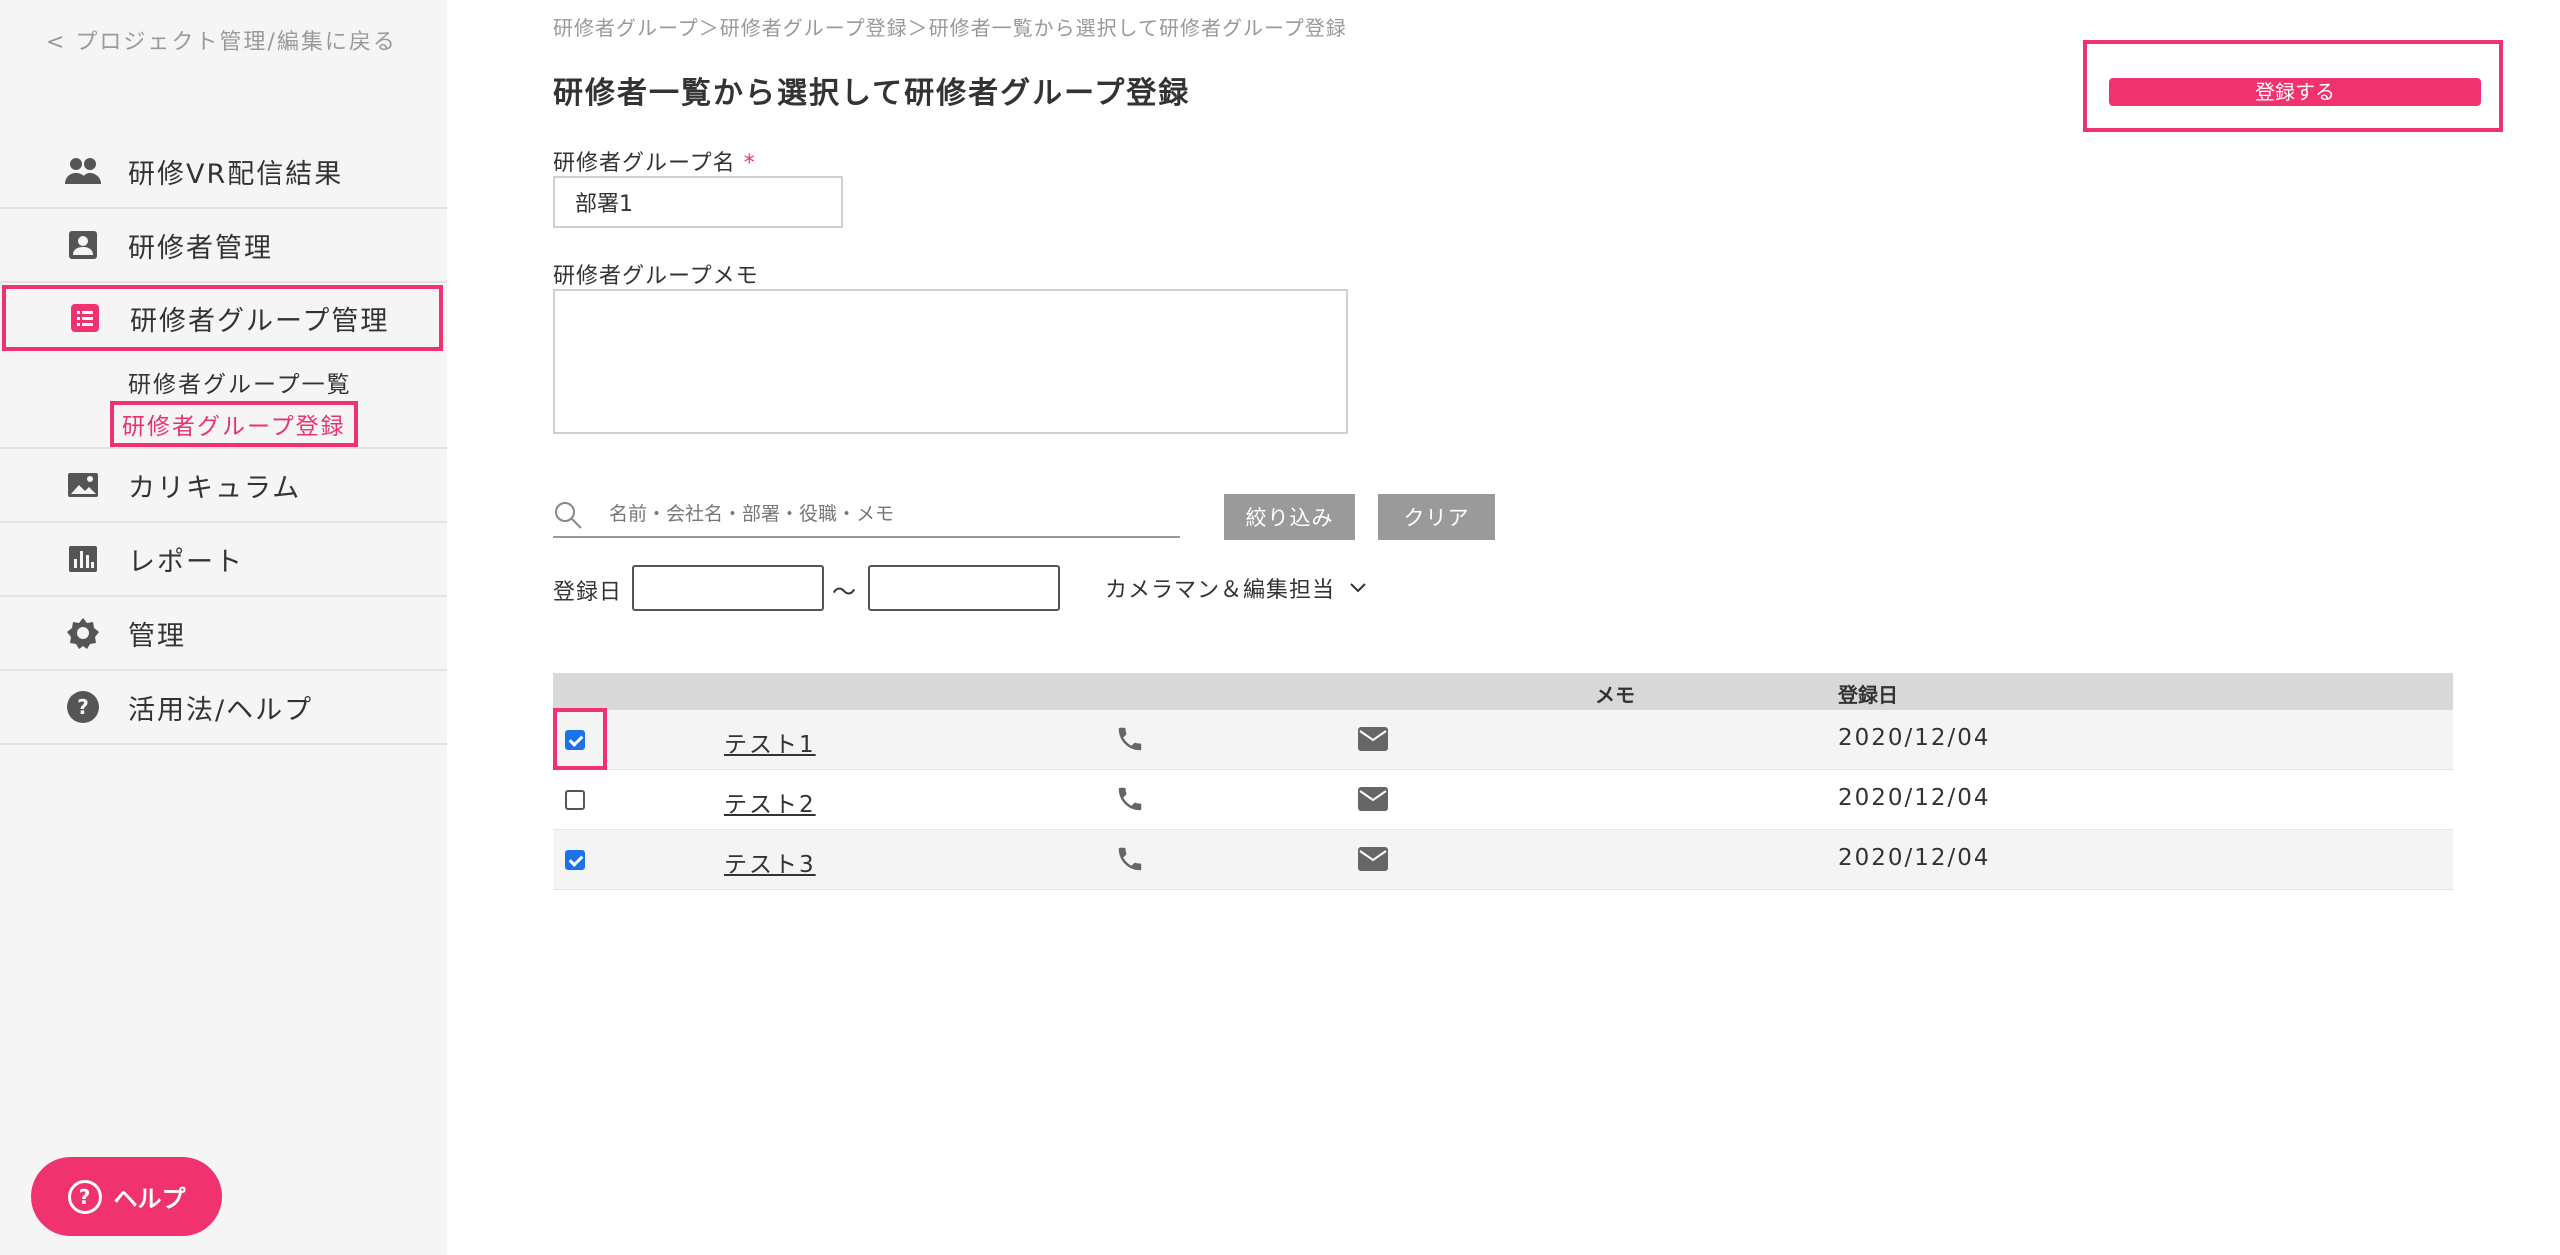 The width and height of the screenshot is (2560, 1255). Describe the element at coordinates (1503, 860) in the screenshot. I see `table-row: テスト3 2020/12/04` at that location.